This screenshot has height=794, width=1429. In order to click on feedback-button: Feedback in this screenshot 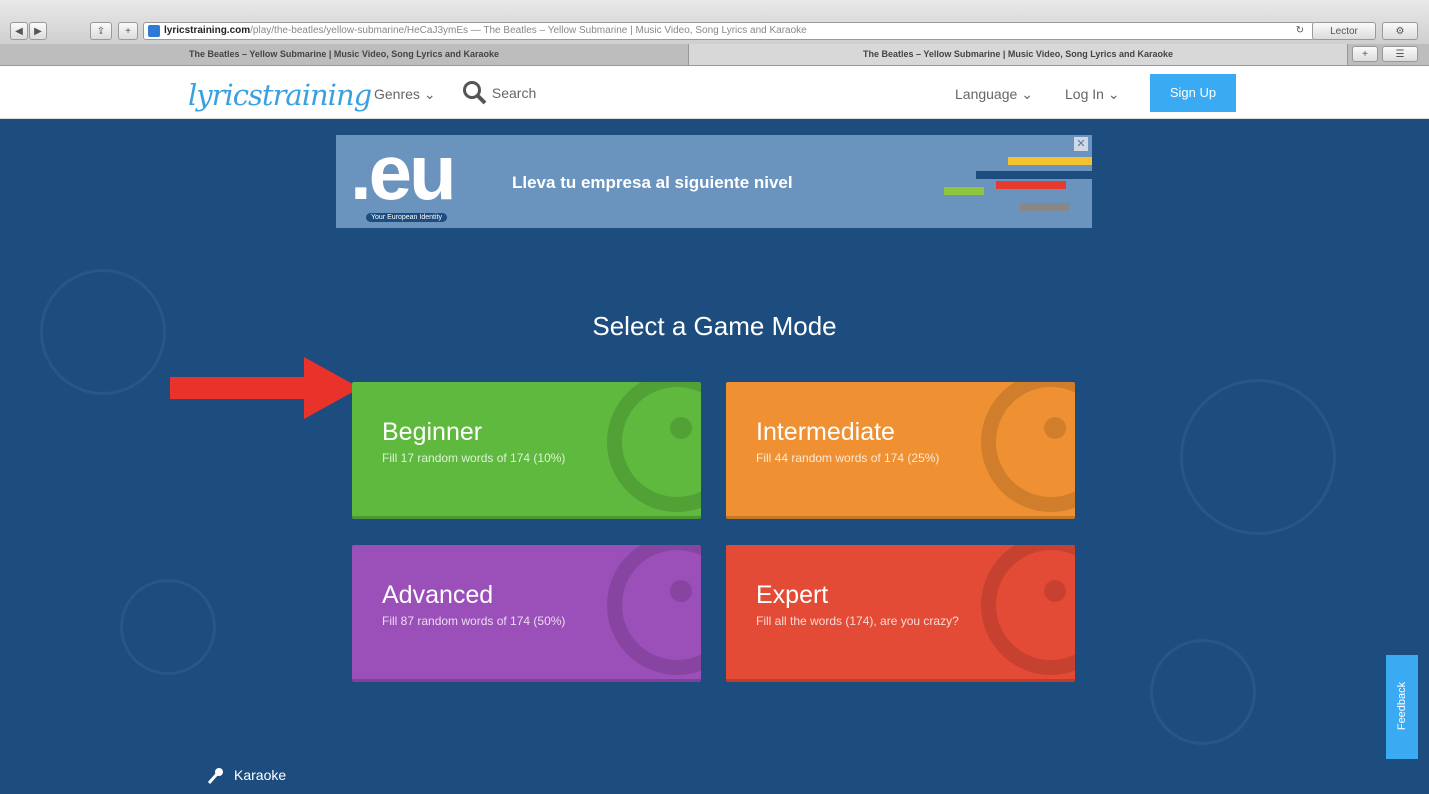, I will do `click(1402, 707)`.